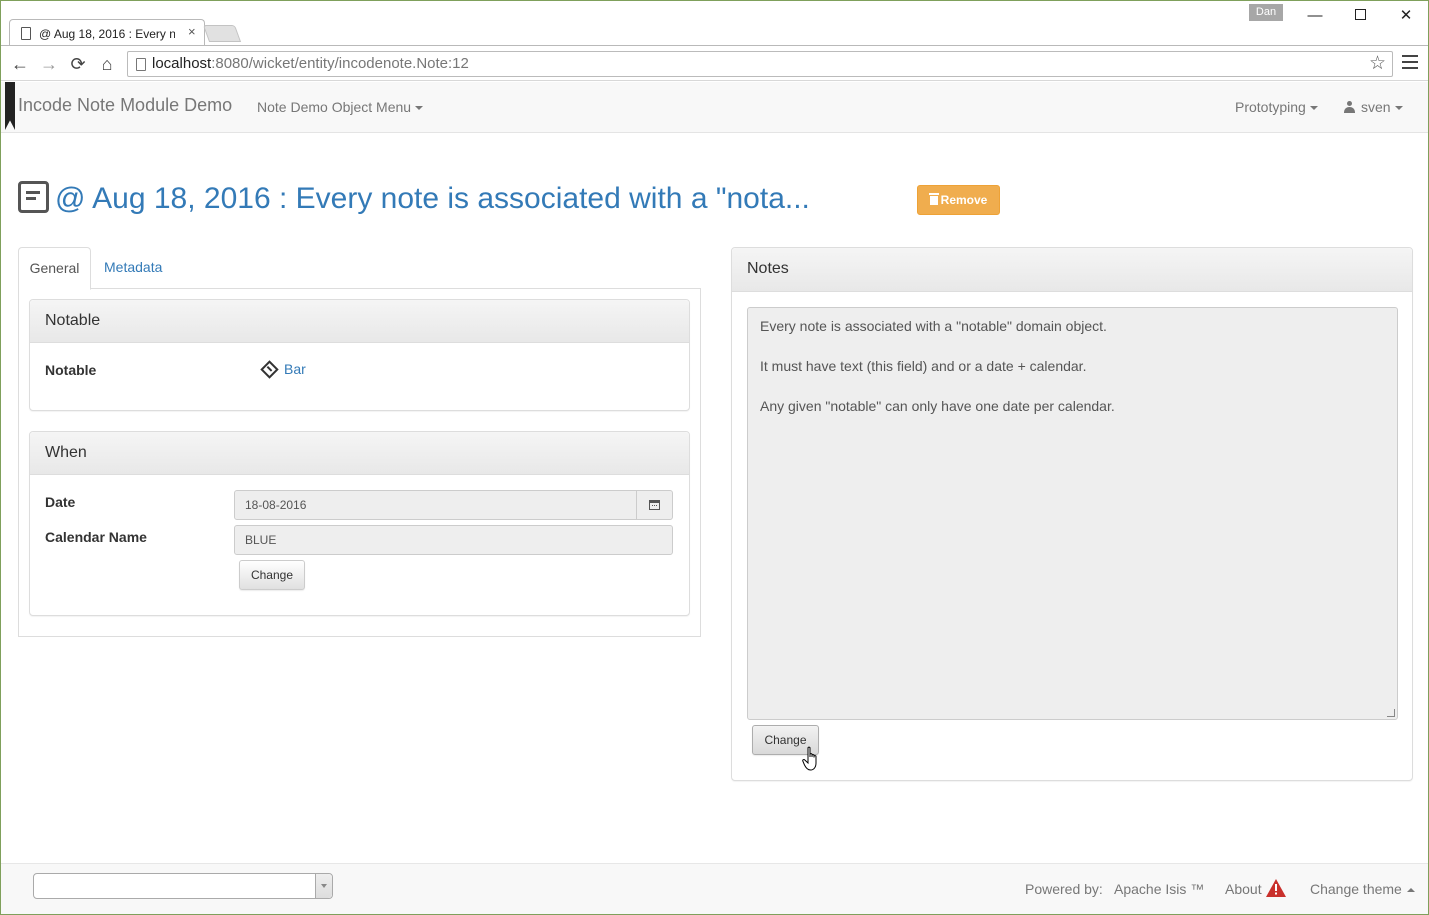 The width and height of the screenshot is (1429, 915). I want to click on browser-tab-active: @ Aug 18, 2016 : Every no ×, so click(107, 32).